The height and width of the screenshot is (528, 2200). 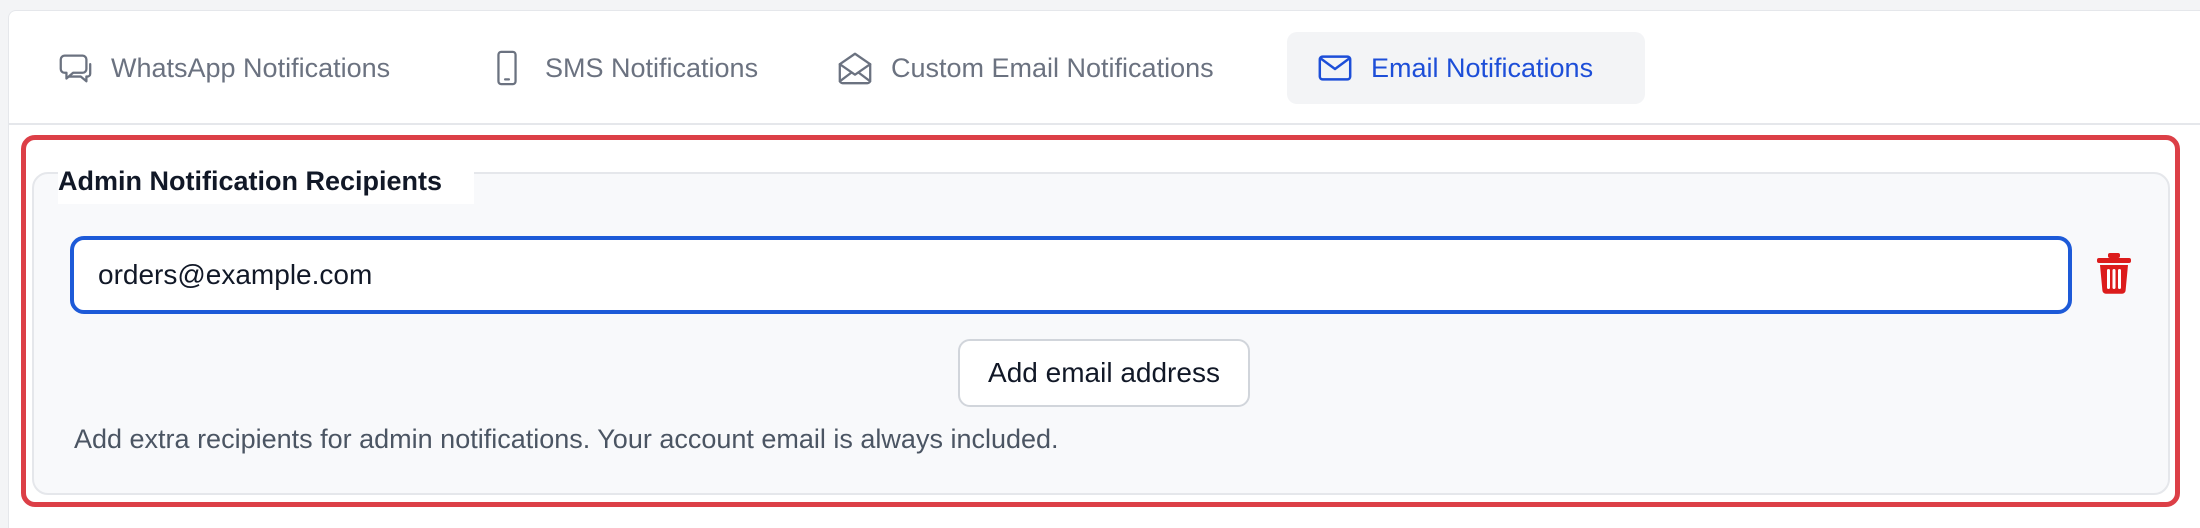 What do you see at coordinates (1482, 67) in the screenshot?
I see `tab-label: Email Notifications` at bounding box center [1482, 67].